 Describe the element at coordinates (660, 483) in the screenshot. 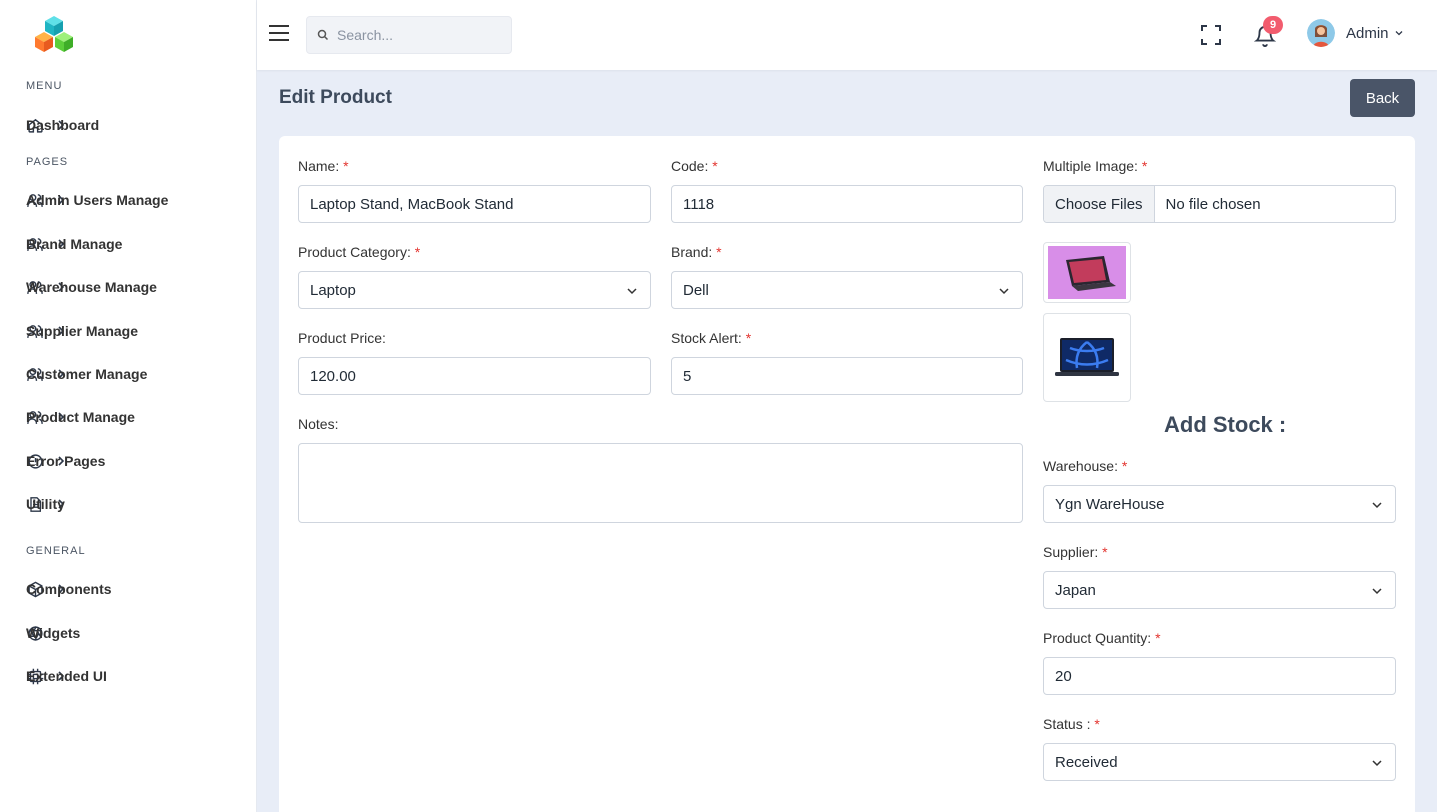

I see `notes-textarea` at that location.